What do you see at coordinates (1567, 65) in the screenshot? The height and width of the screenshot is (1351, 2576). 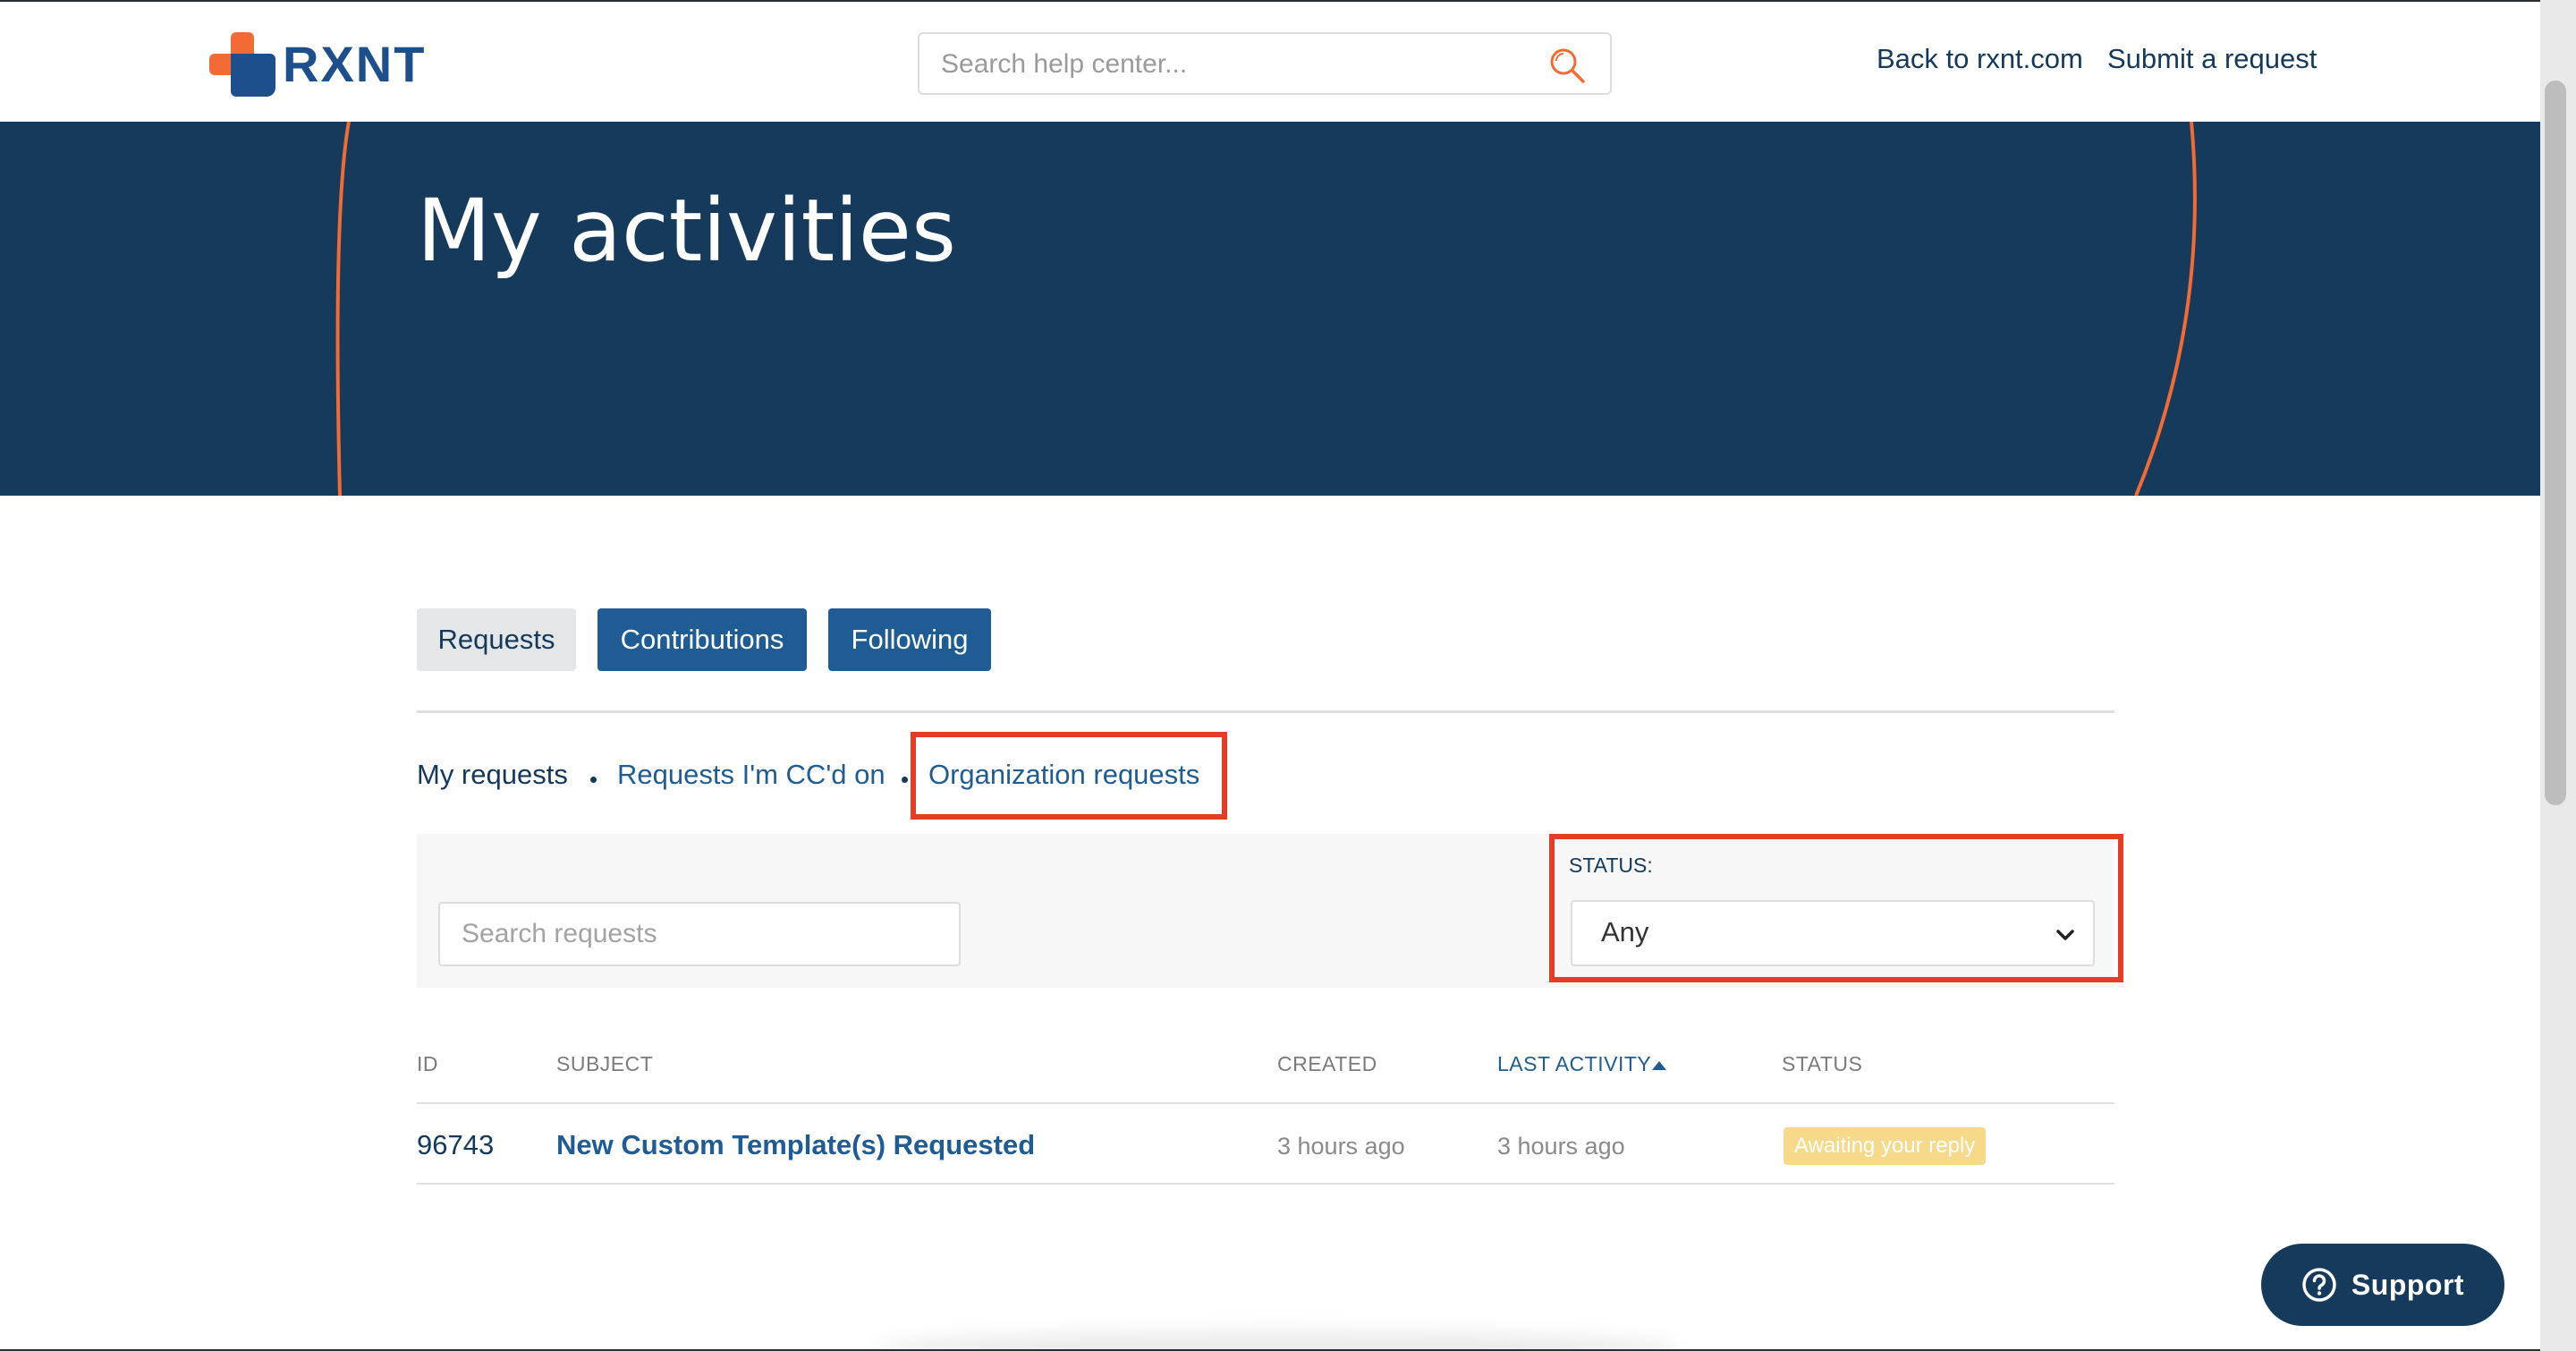 I see `search-icon` at bounding box center [1567, 65].